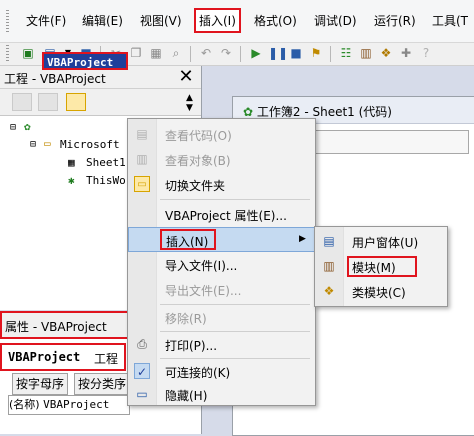 The height and width of the screenshot is (436, 474). What do you see at coordinates (56, 327) in the screenshot?
I see `properties-title: 属性 - VBAProject` at bounding box center [56, 327].